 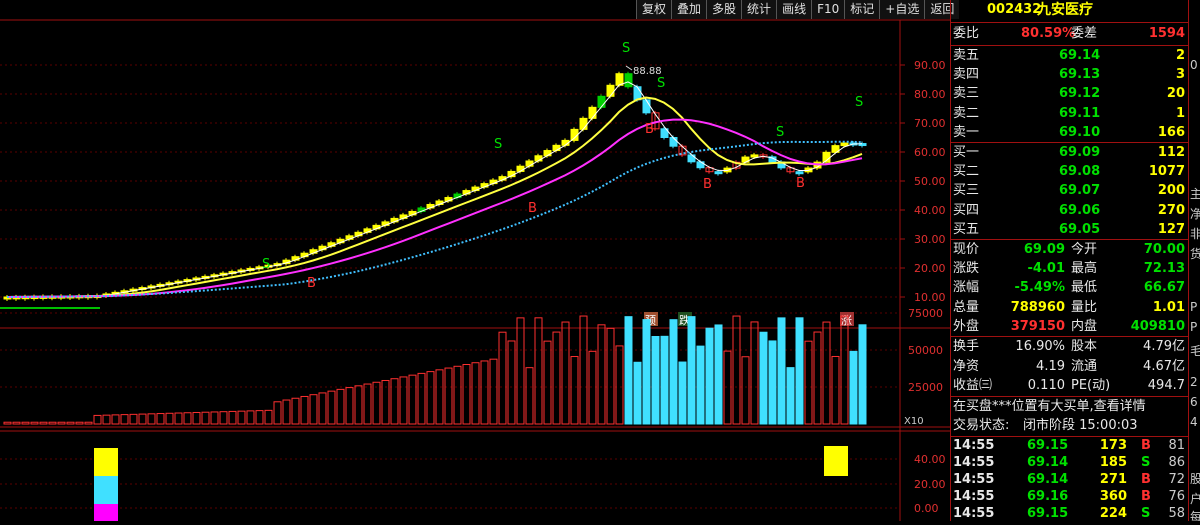 What do you see at coordinates (926, 508) in the screenshot?
I see `ind-tick-label: 0.00` at bounding box center [926, 508].